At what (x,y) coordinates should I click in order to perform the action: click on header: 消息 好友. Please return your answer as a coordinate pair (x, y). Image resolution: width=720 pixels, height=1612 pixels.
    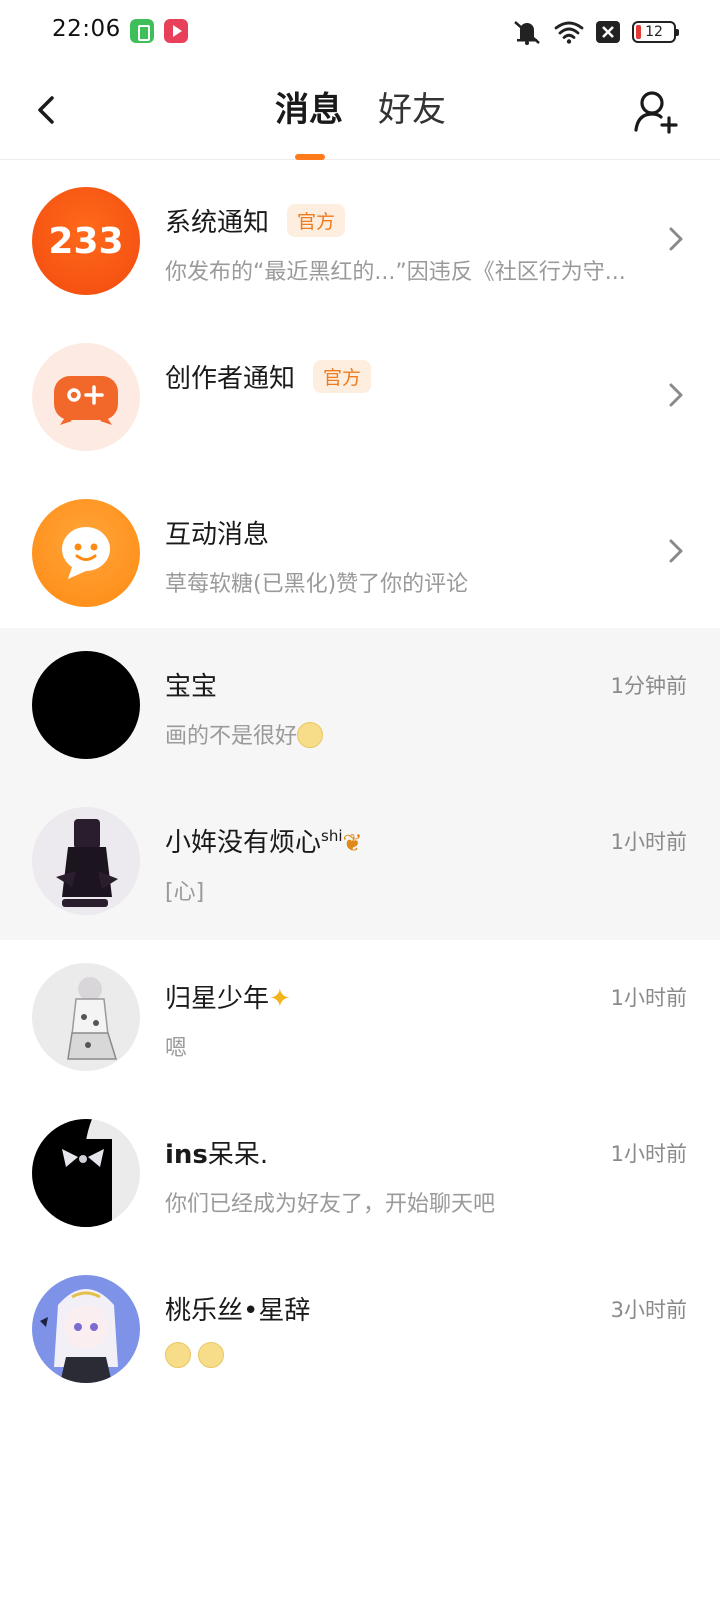
    Looking at the image, I should click on (360, 113).